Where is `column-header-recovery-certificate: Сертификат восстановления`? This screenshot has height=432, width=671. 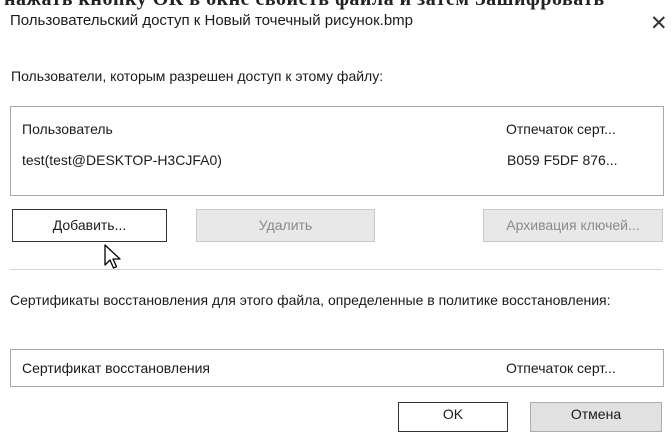
column-header-recovery-certificate: Сертификат восстановления is located at coordinates (116, 368).